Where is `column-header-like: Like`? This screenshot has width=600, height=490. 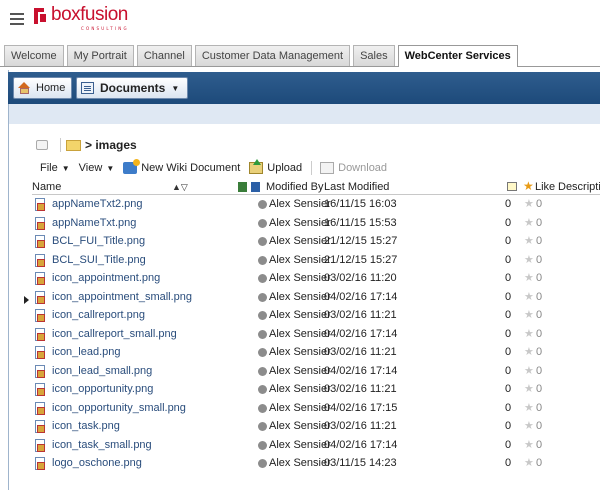
column-header-like: Like is located at coordinates (545, 187).